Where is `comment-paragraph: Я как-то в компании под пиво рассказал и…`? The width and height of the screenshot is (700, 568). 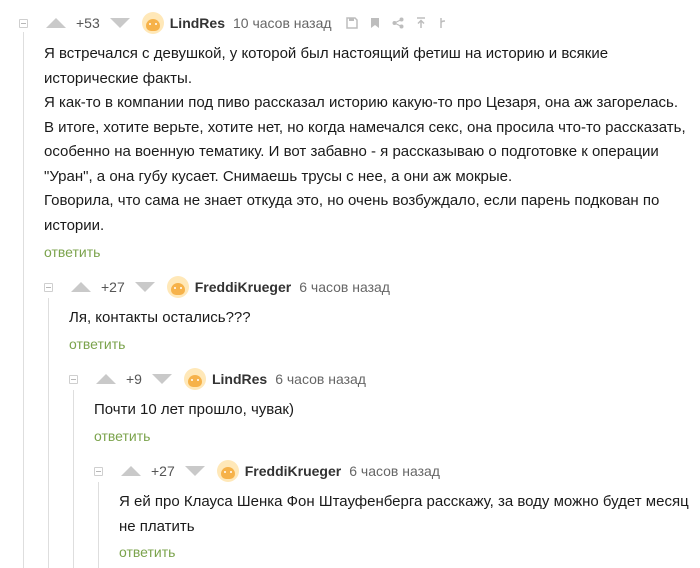 comment-paragraph: Я как-то в компании под пиво рассказал и… is located at coordinates (361, 102).